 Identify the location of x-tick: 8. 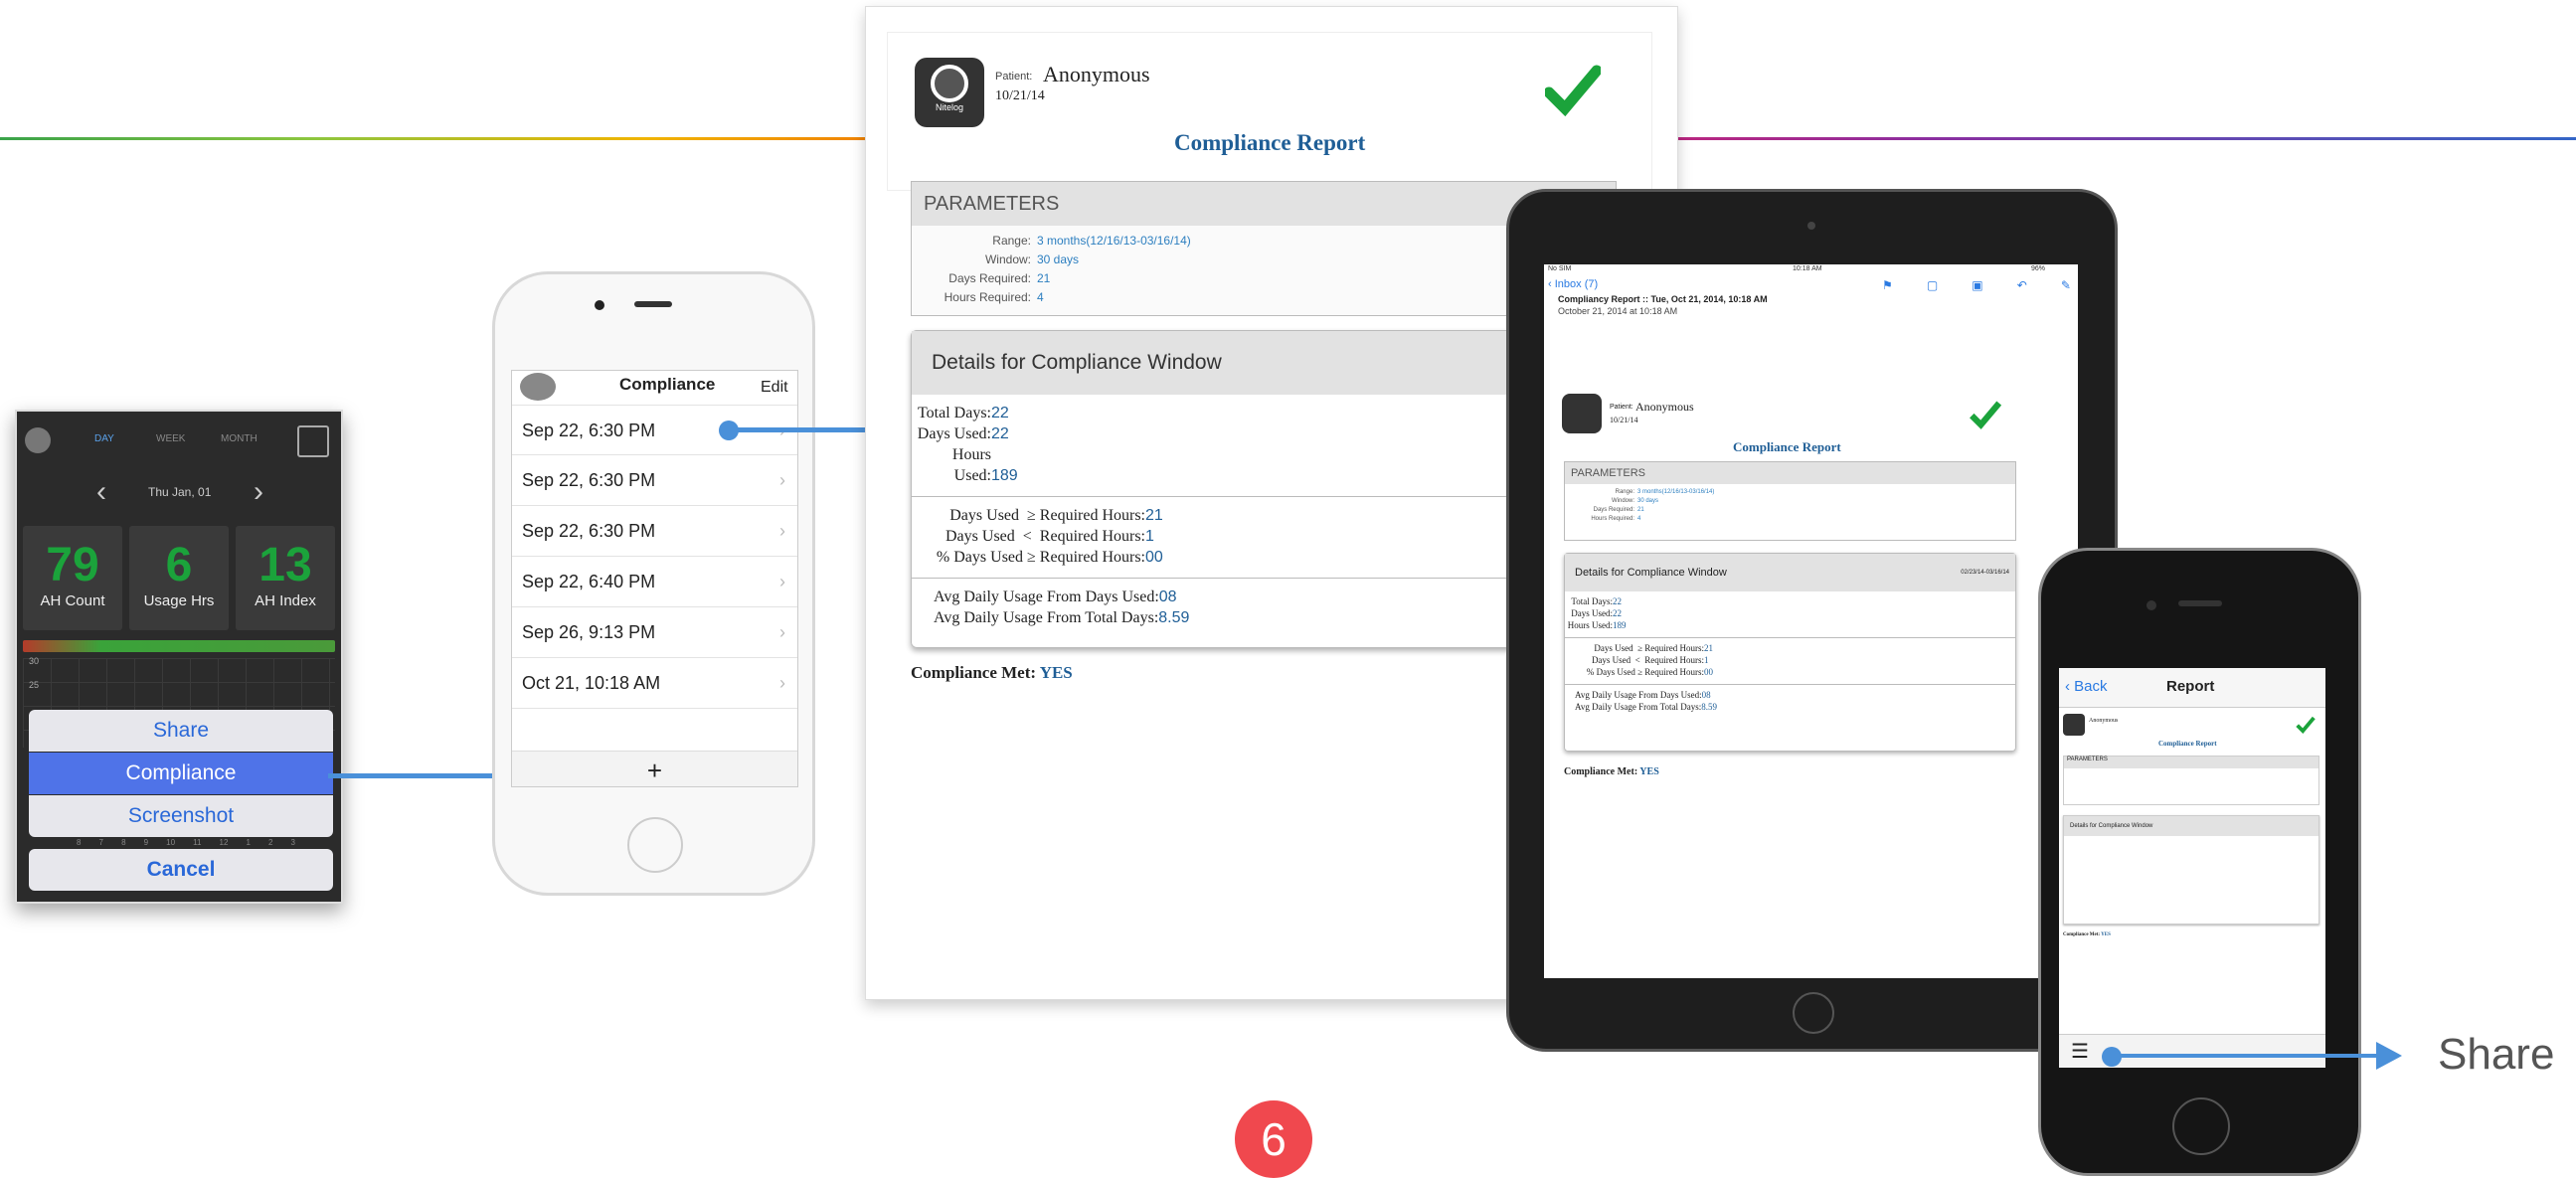
(123, 842).